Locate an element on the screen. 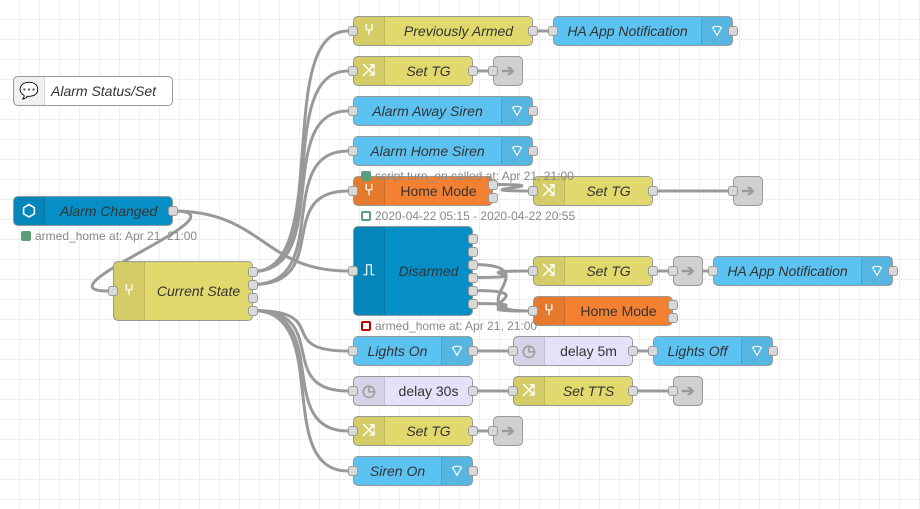 The height and width of the screenshot is (509, 920). node-label: Alarm Status/Set is located at coordinates (104, 91).